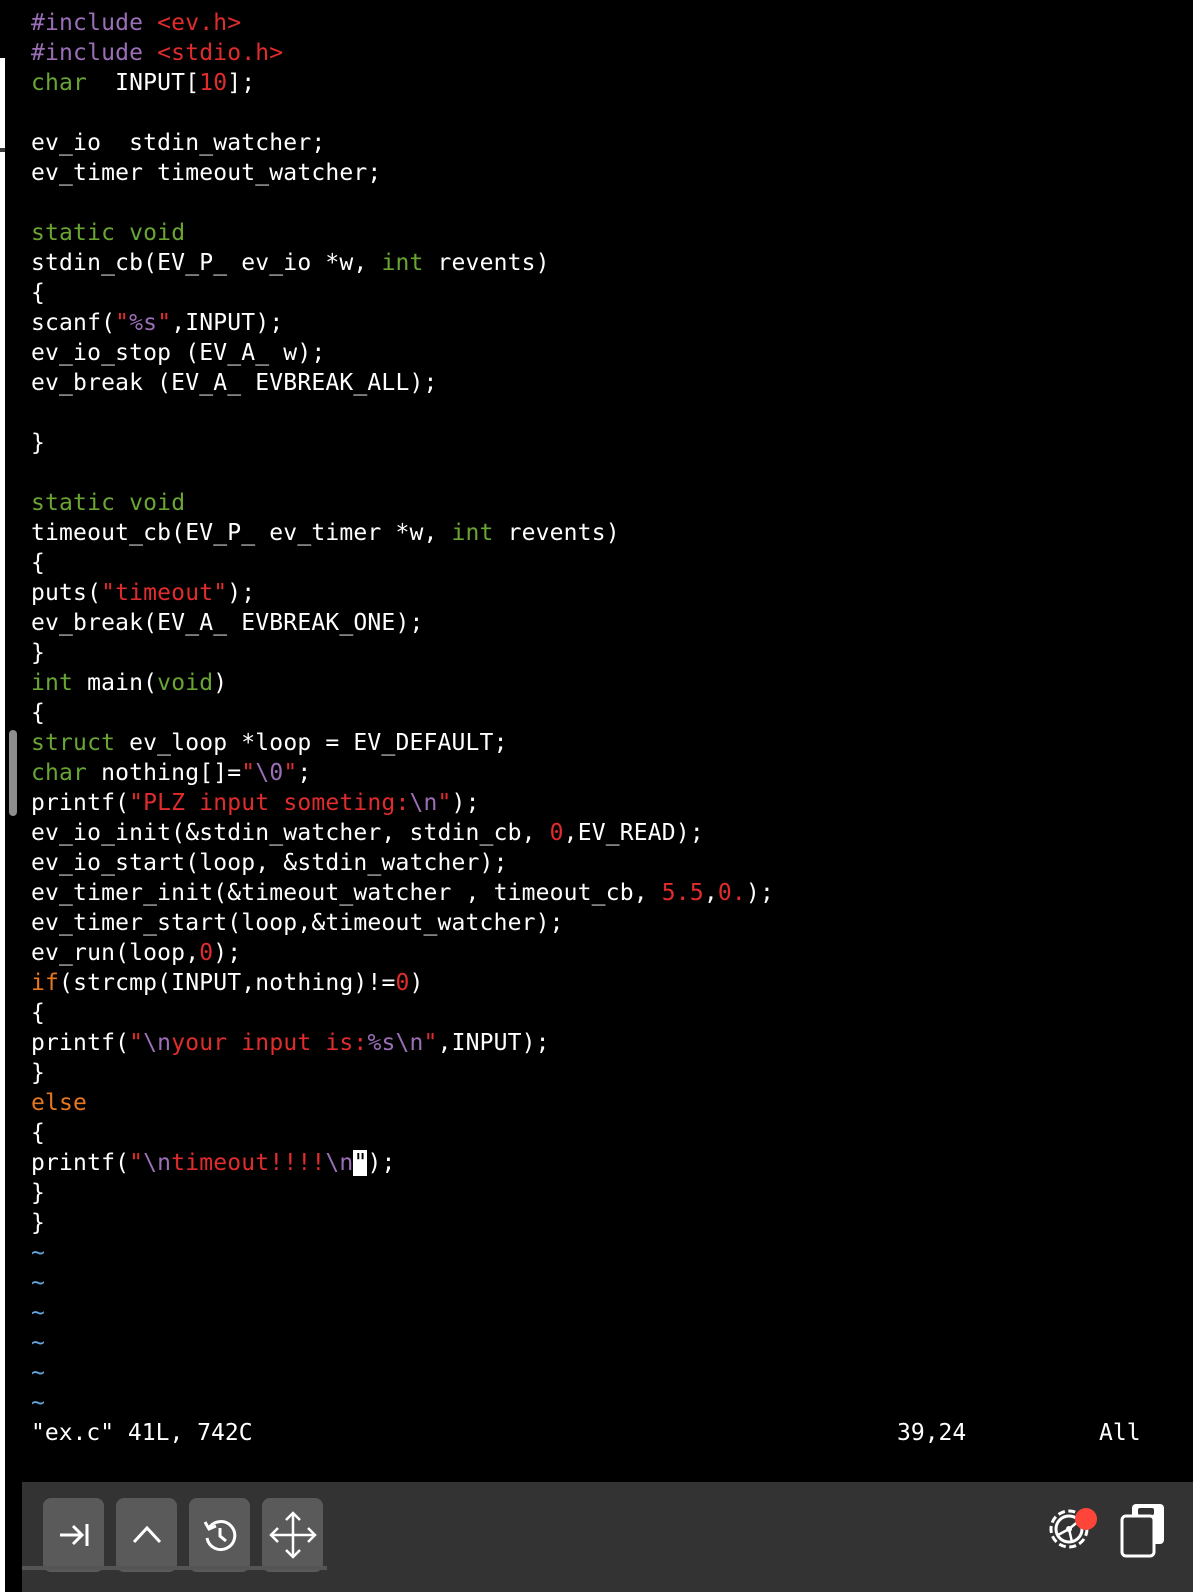  Describe the element at coordinates (292, 1535) in the screenshot. I see `move-cursor-button` at that location.